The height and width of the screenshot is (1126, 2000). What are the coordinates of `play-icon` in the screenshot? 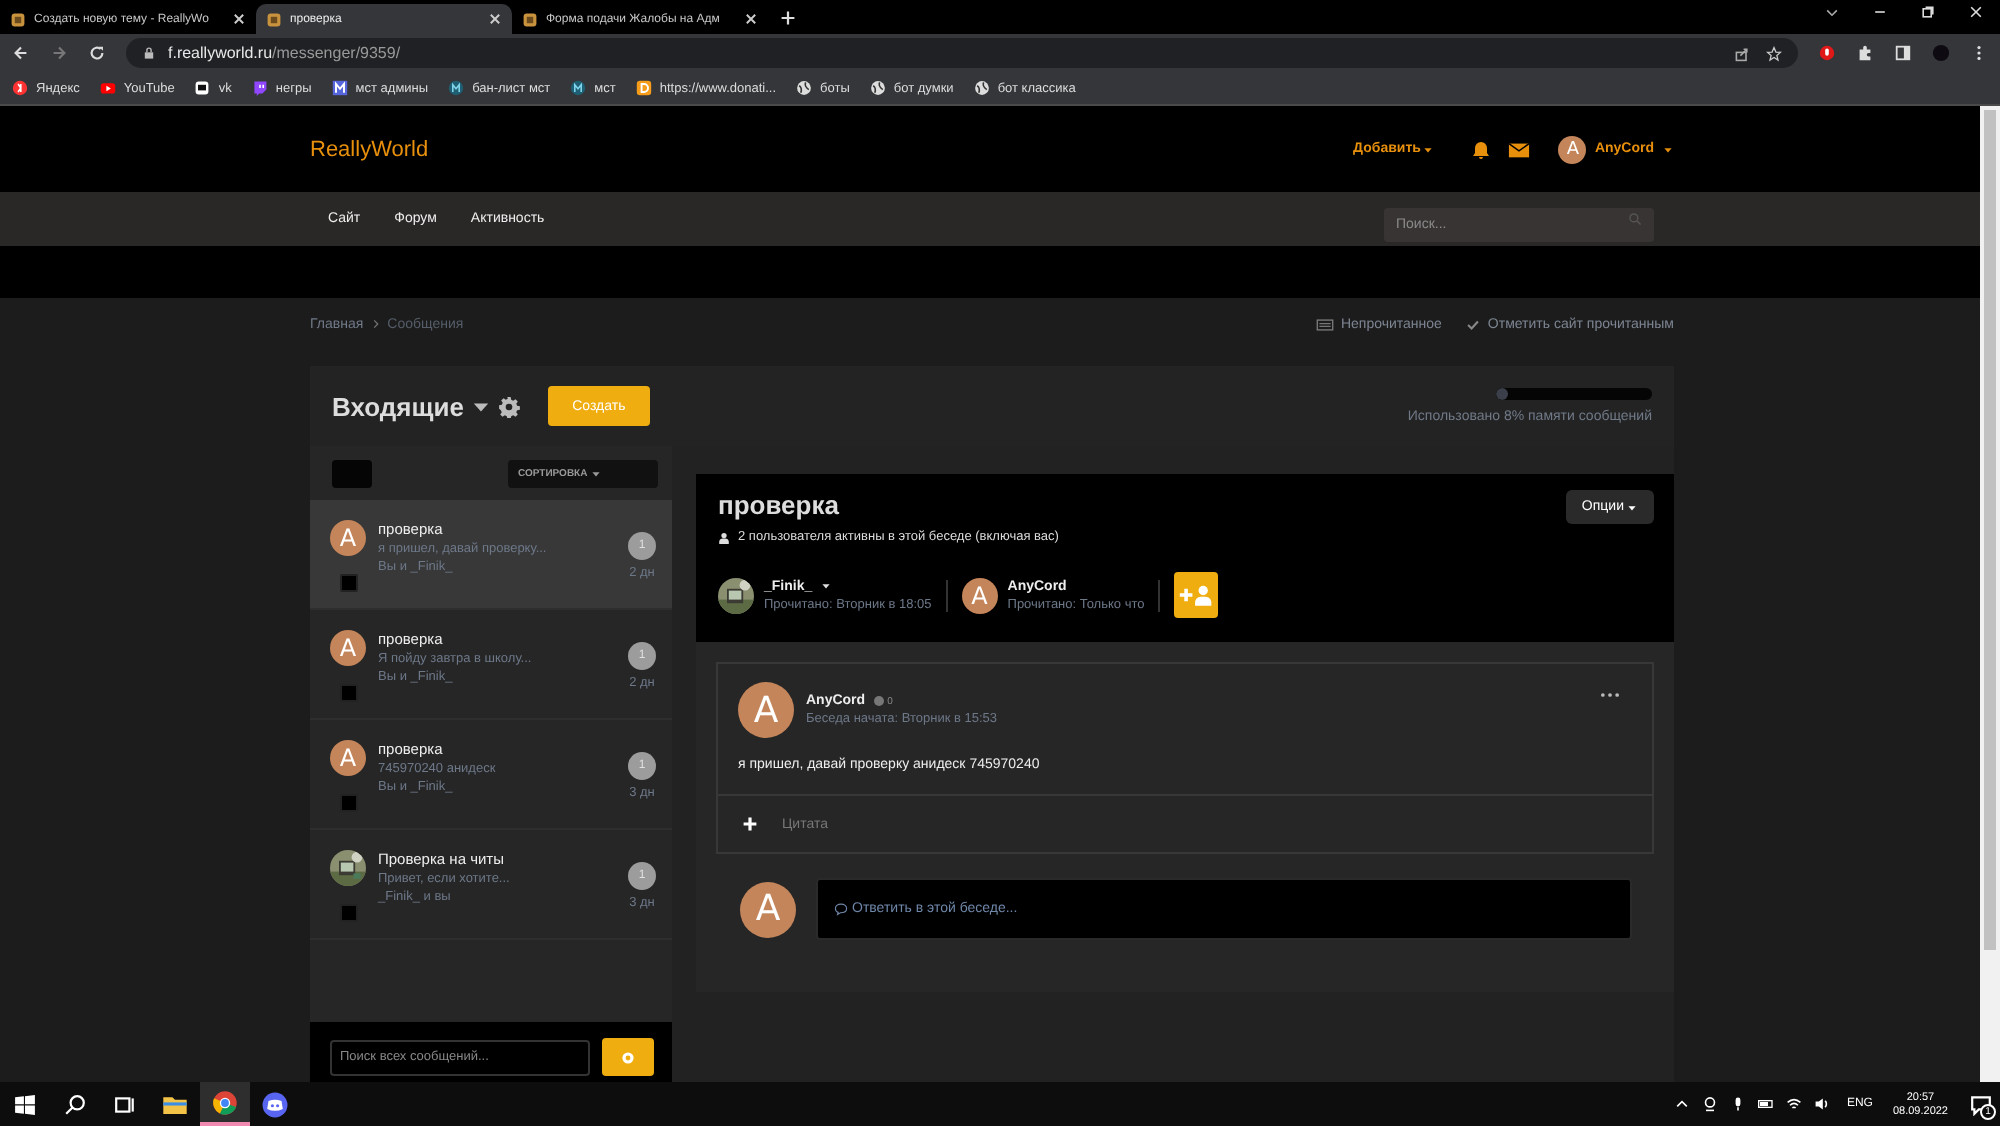 It's located at (107, 88).